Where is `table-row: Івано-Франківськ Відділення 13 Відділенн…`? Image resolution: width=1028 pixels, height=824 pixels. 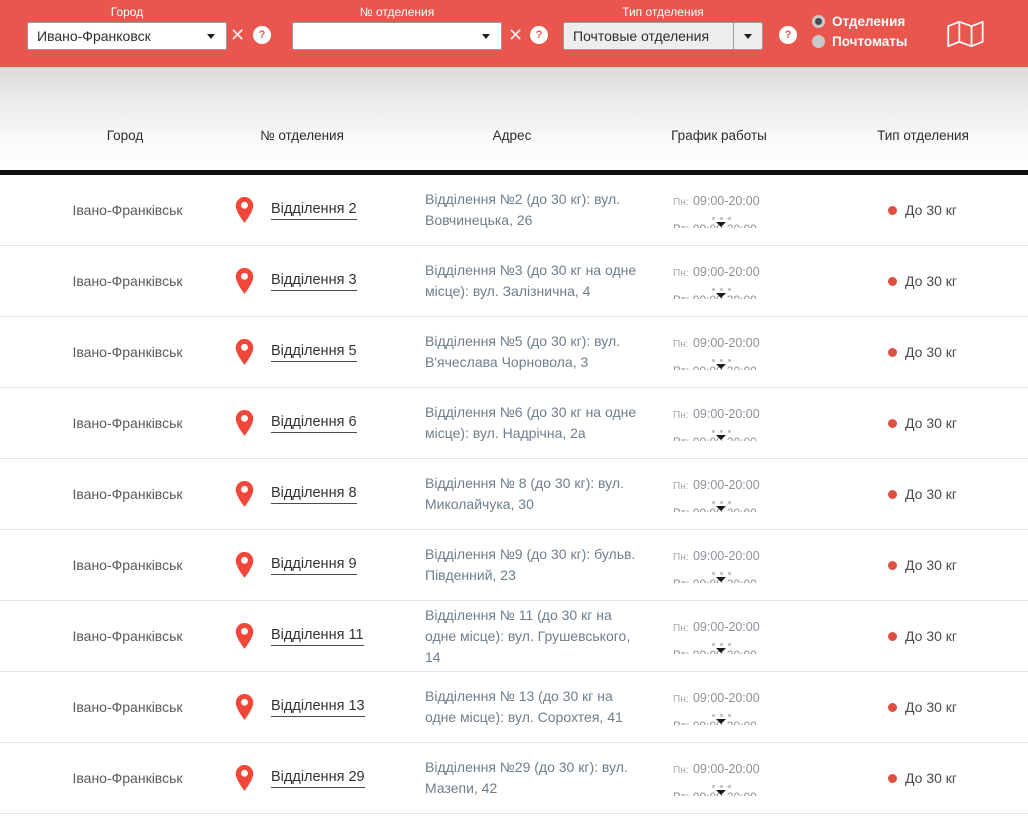 table-row: Івано-Франківськ Відділення 13 Відділенн… is located at coordinates (514, 707).